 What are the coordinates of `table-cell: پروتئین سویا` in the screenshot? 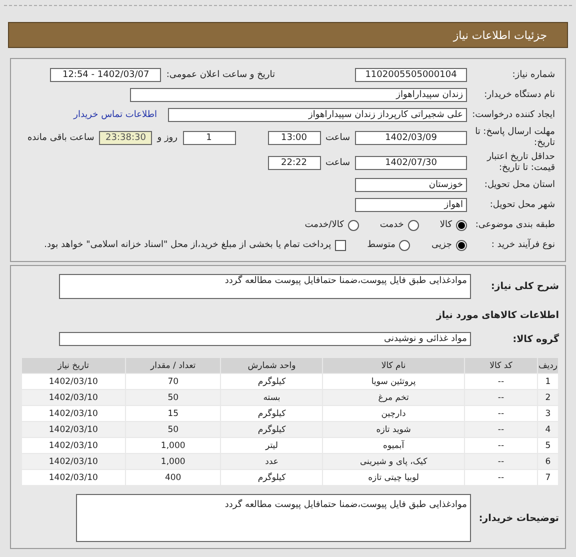 It's located at (393, 381).